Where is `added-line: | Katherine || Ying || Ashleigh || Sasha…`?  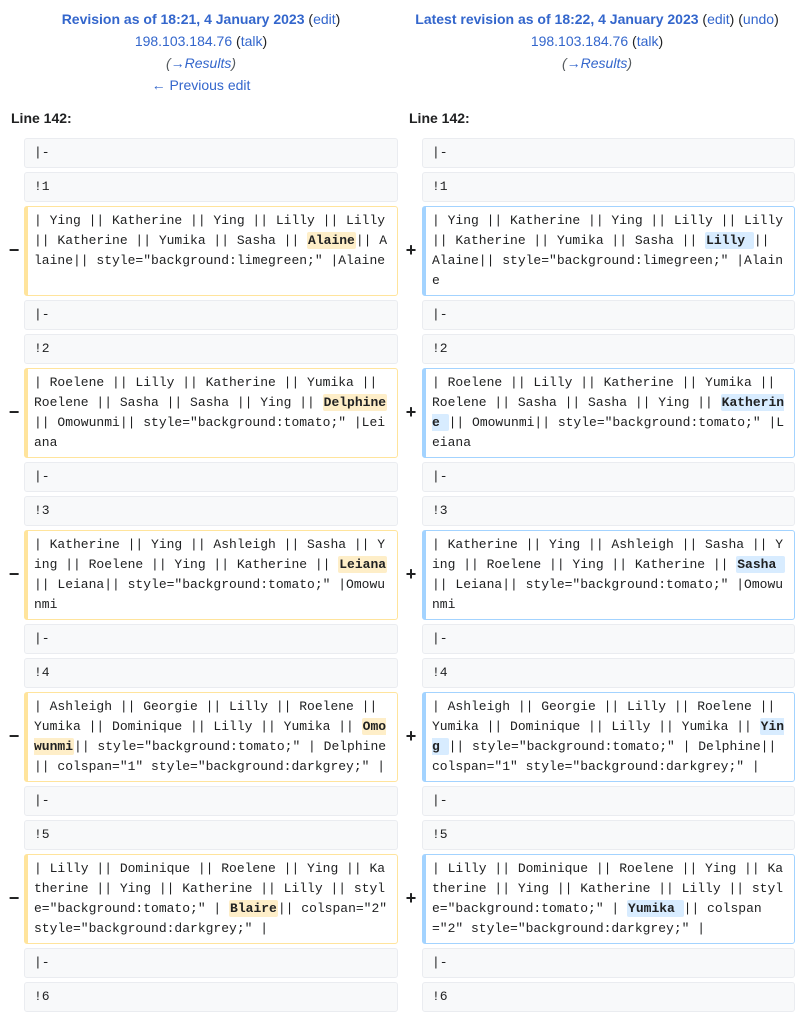 added-line: | Katherine || Ying || Ashleigh || Sasha… is located at coordinates (608, 575).